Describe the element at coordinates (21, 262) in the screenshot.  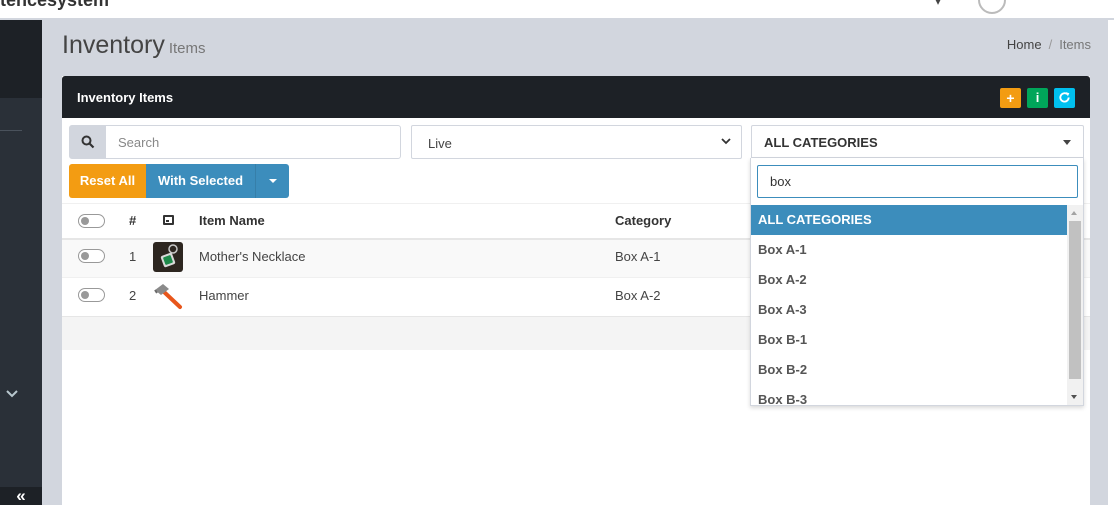
I see `sidebar: «` at that location.